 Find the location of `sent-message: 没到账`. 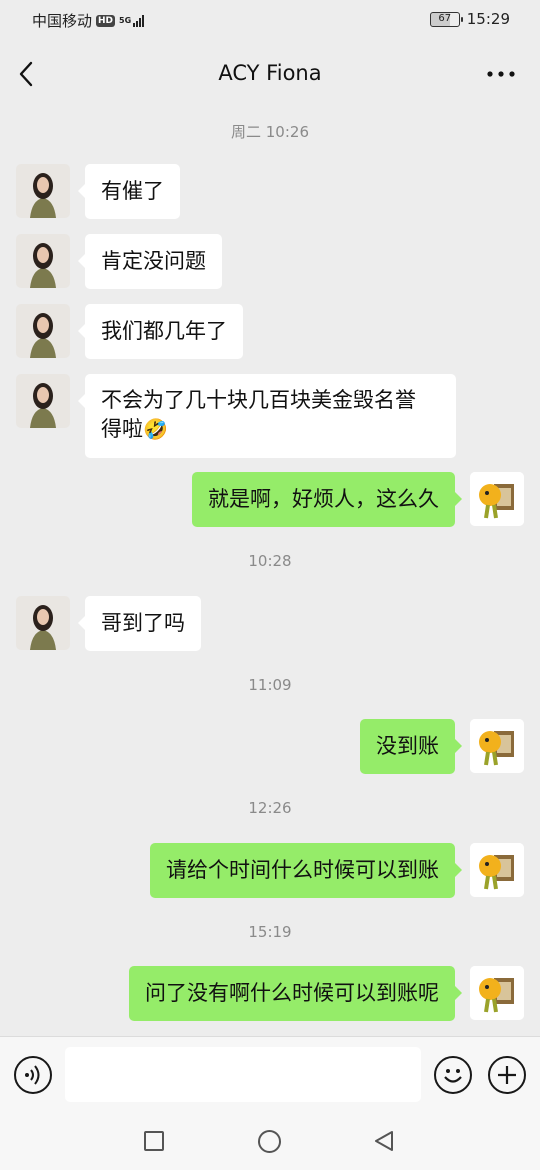

sent-message: 没到账 is located at coordinates (411, 746).